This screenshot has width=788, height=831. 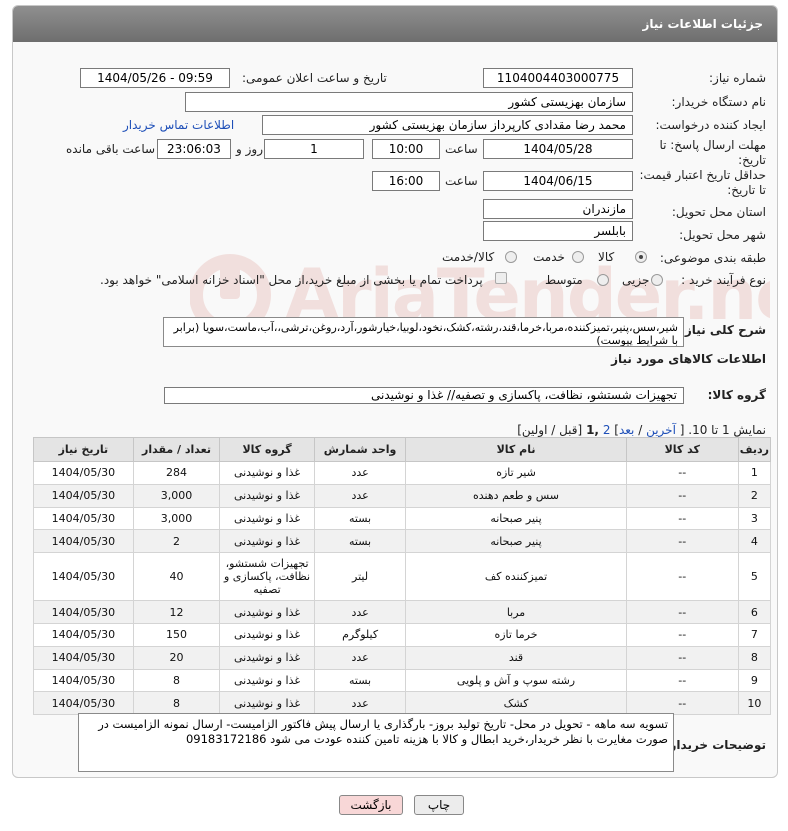 What do you see at coordinates (550, 430) in the screenshot?
I see `pagination-tail: [قبل / اولین]` at bounding box center [550, 430].